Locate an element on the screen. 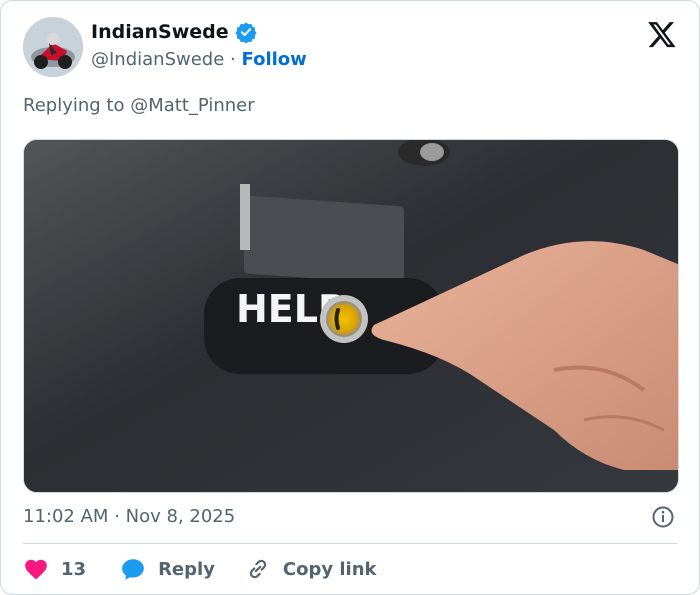 Image resolution: width=700 pixels, height=595 pixels. timestamp: 11:02 AM · Nov 8, 2025 is located at coordinates (129, 516).